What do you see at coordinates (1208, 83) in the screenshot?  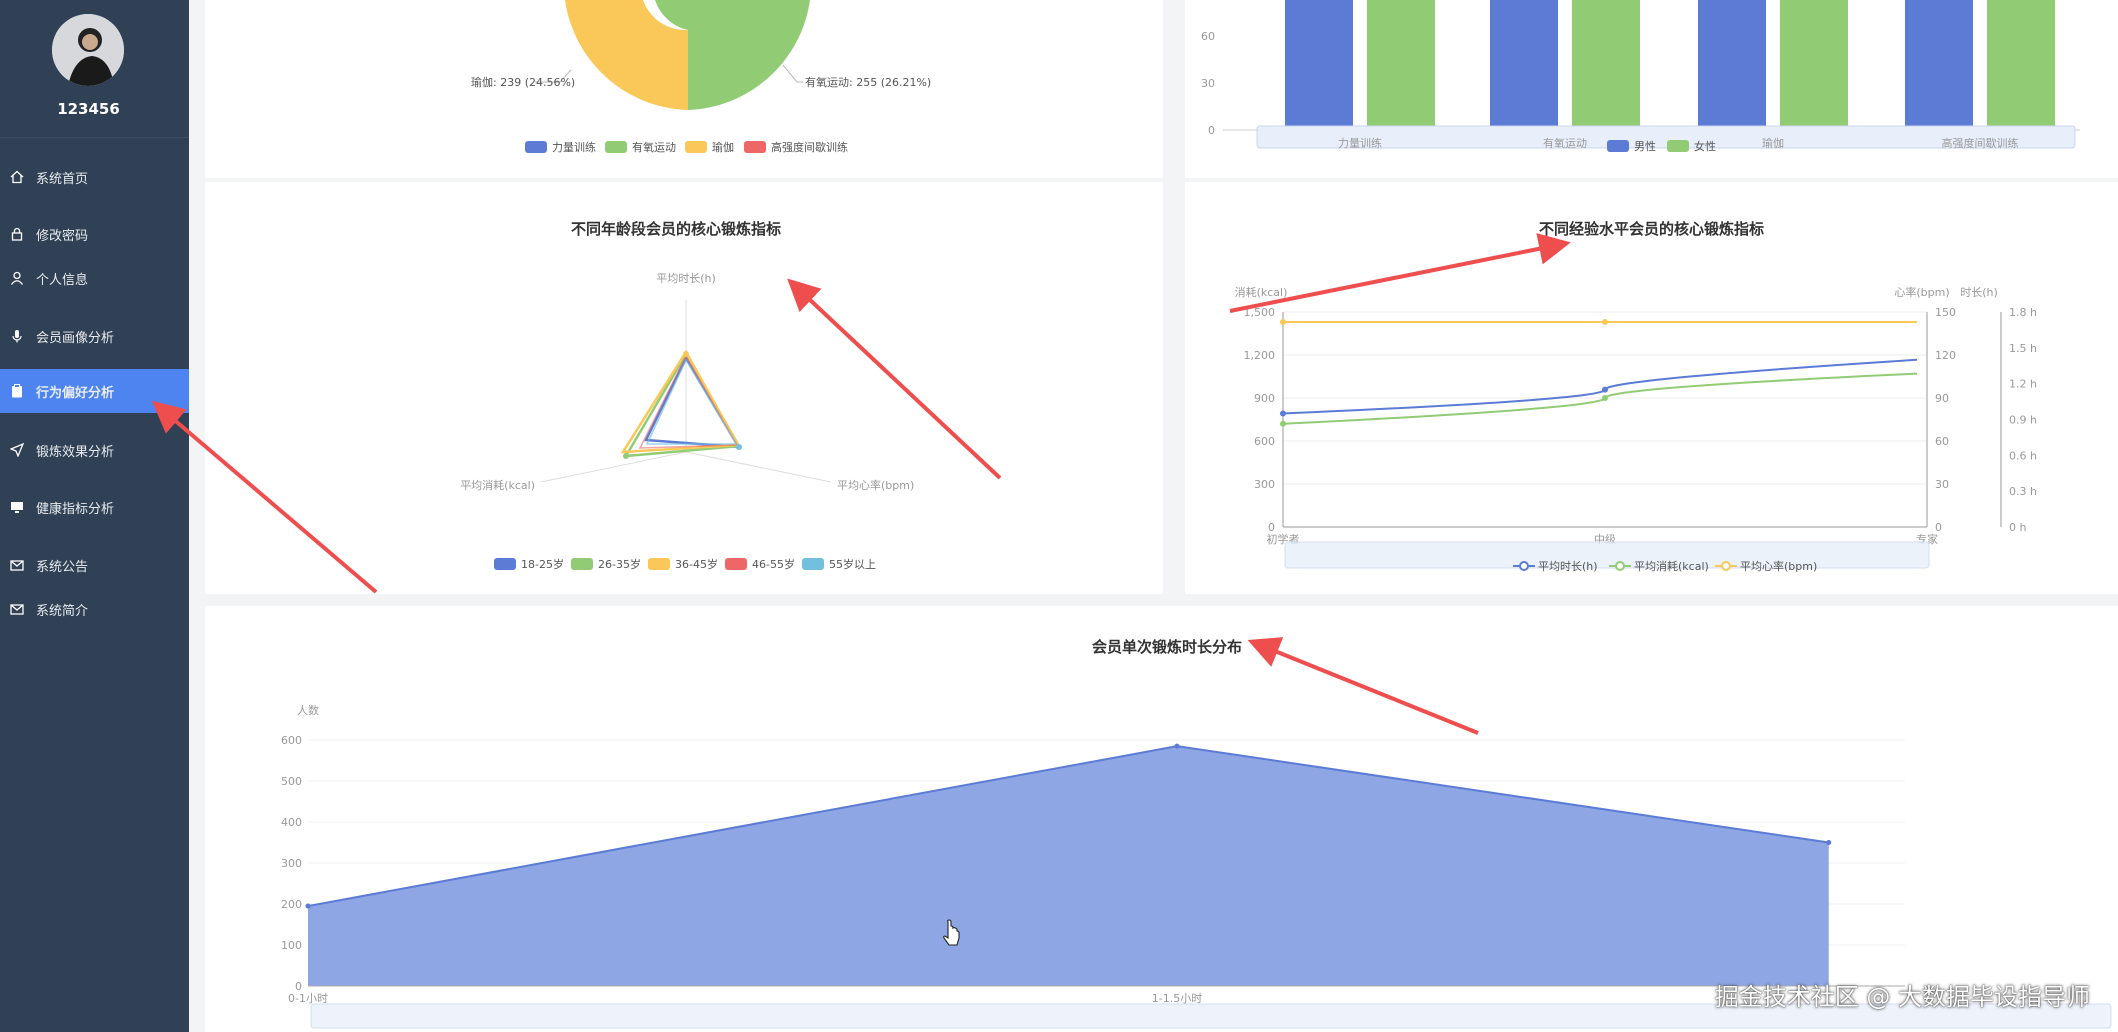 I see `y-tick: 30` at bounding box center [1208, 83].